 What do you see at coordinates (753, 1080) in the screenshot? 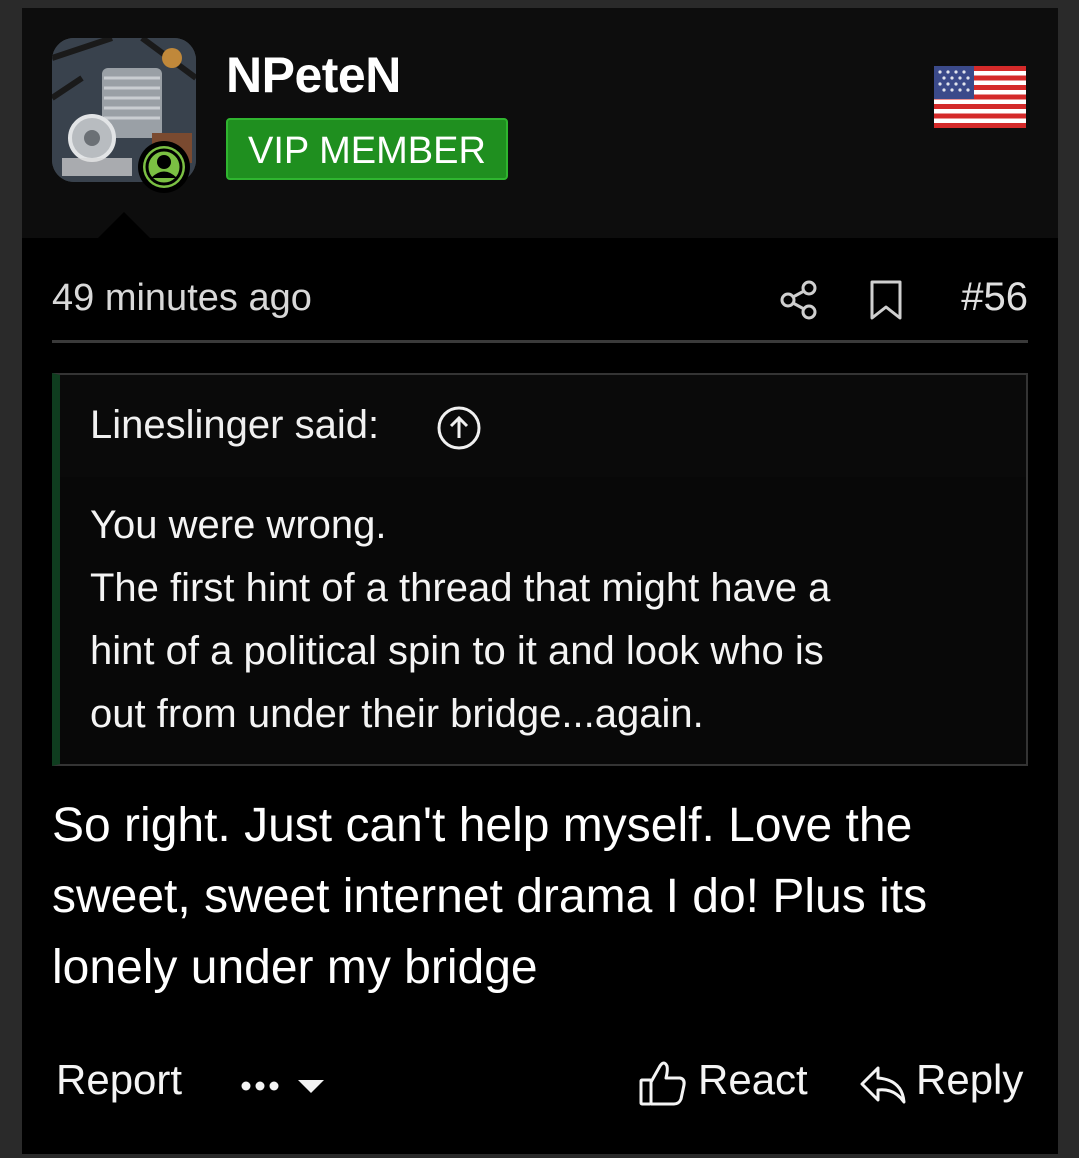
I see `react-button-label: React` at bounding box center [753, 1080].